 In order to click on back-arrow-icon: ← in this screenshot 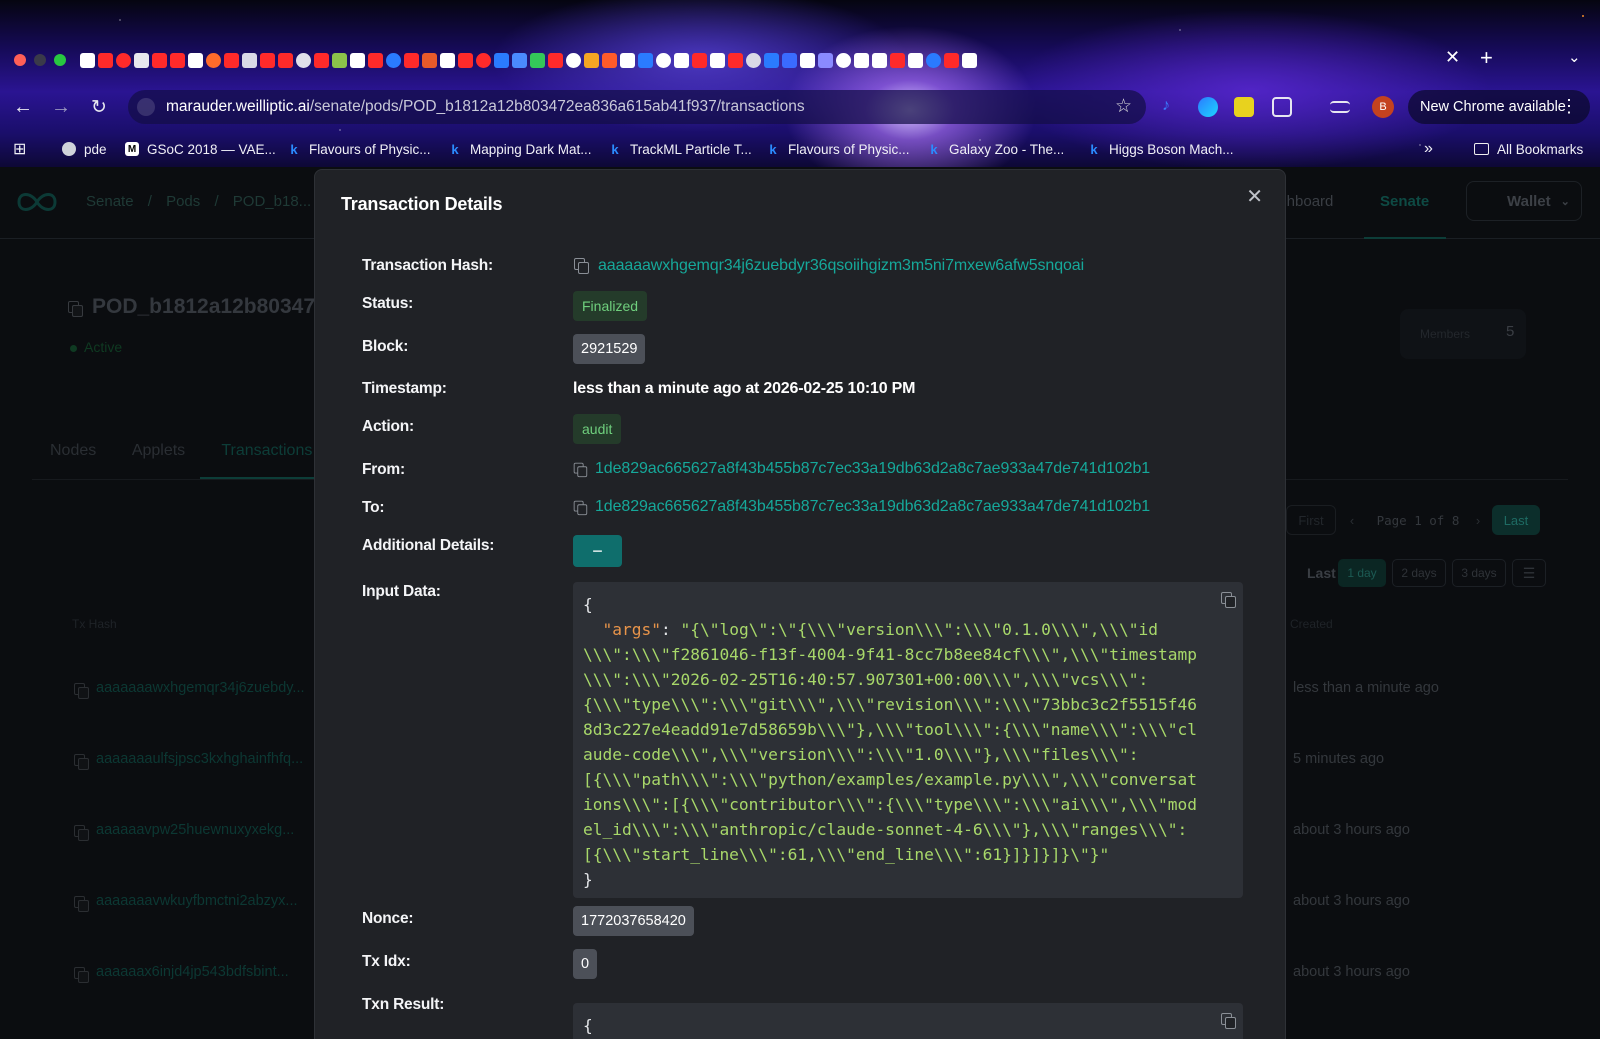, I will do `click(23, 107)`.